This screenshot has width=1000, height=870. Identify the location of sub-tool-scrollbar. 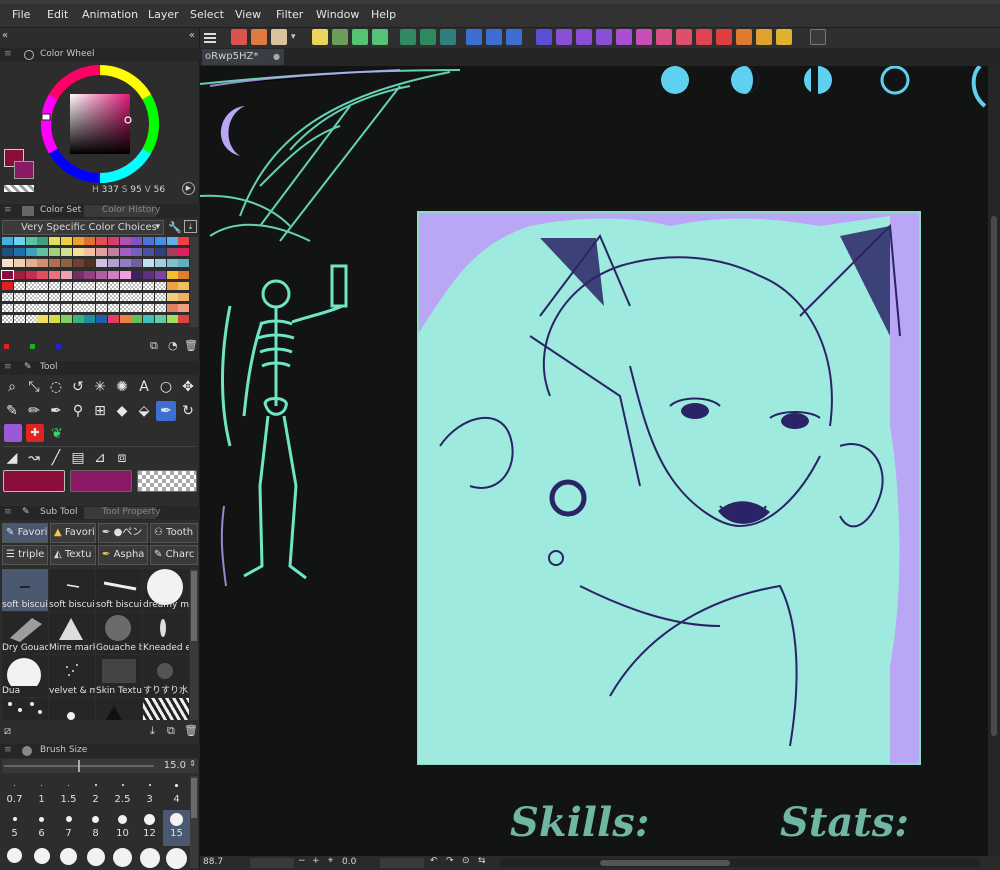
(194, 644).